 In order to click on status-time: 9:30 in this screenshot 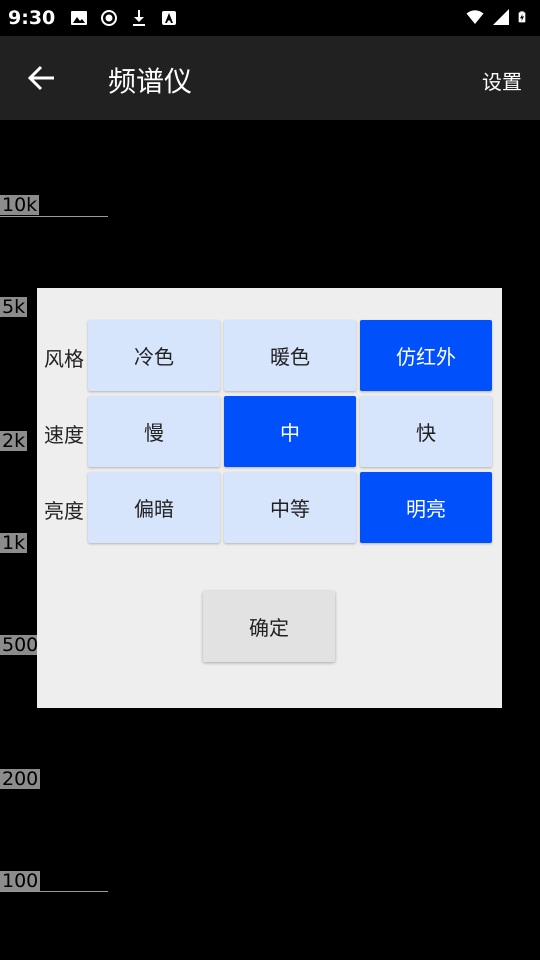, I will do `click(32, 18)`.